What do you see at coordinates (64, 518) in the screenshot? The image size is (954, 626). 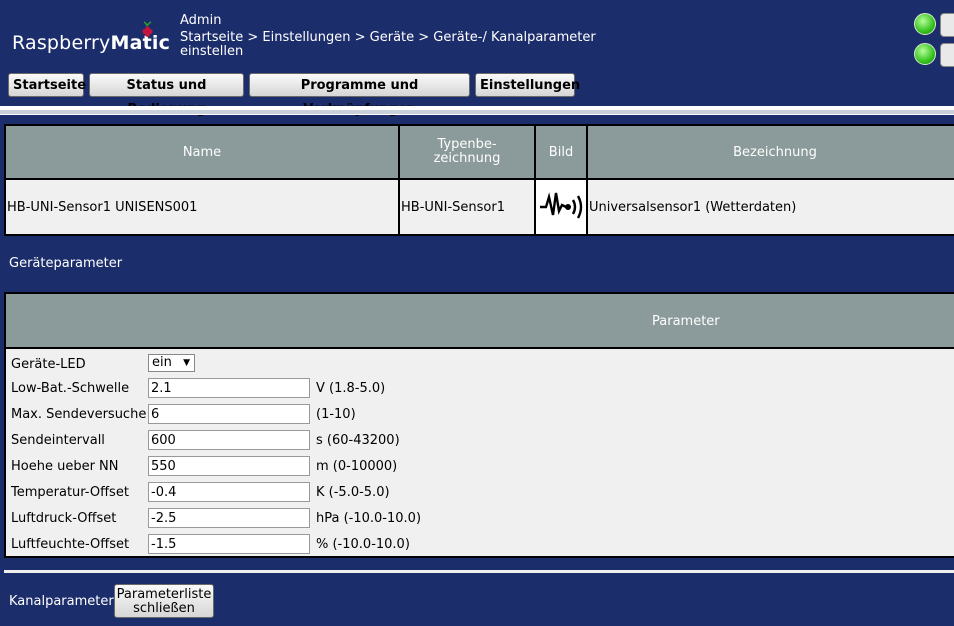 I see `param-label: Luftdruck-Offset` at bounding box center [64, 518].